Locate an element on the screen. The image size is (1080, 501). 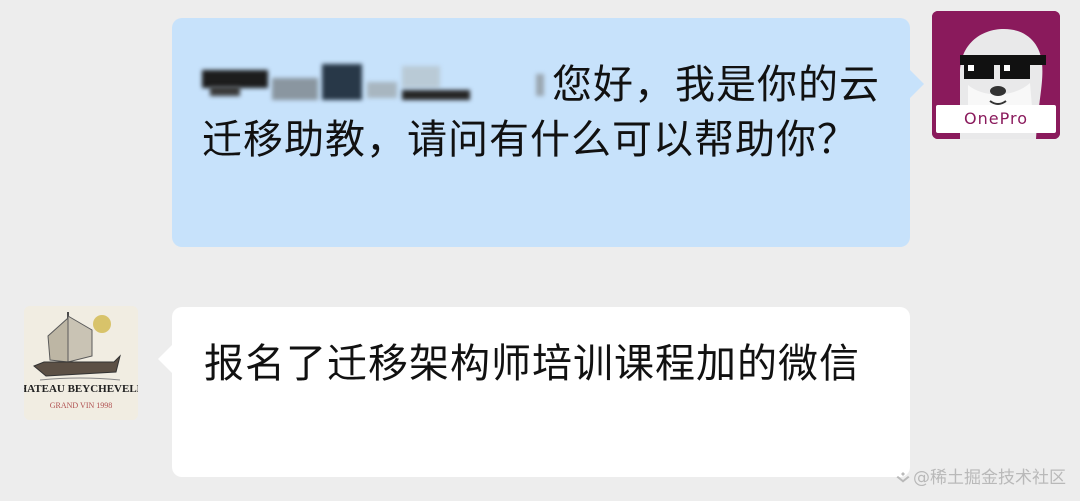
wine-label-avatar: CHATEAU BEYCHEVELLE GRAND VIN 1998 is located at coordinates (81, 363).